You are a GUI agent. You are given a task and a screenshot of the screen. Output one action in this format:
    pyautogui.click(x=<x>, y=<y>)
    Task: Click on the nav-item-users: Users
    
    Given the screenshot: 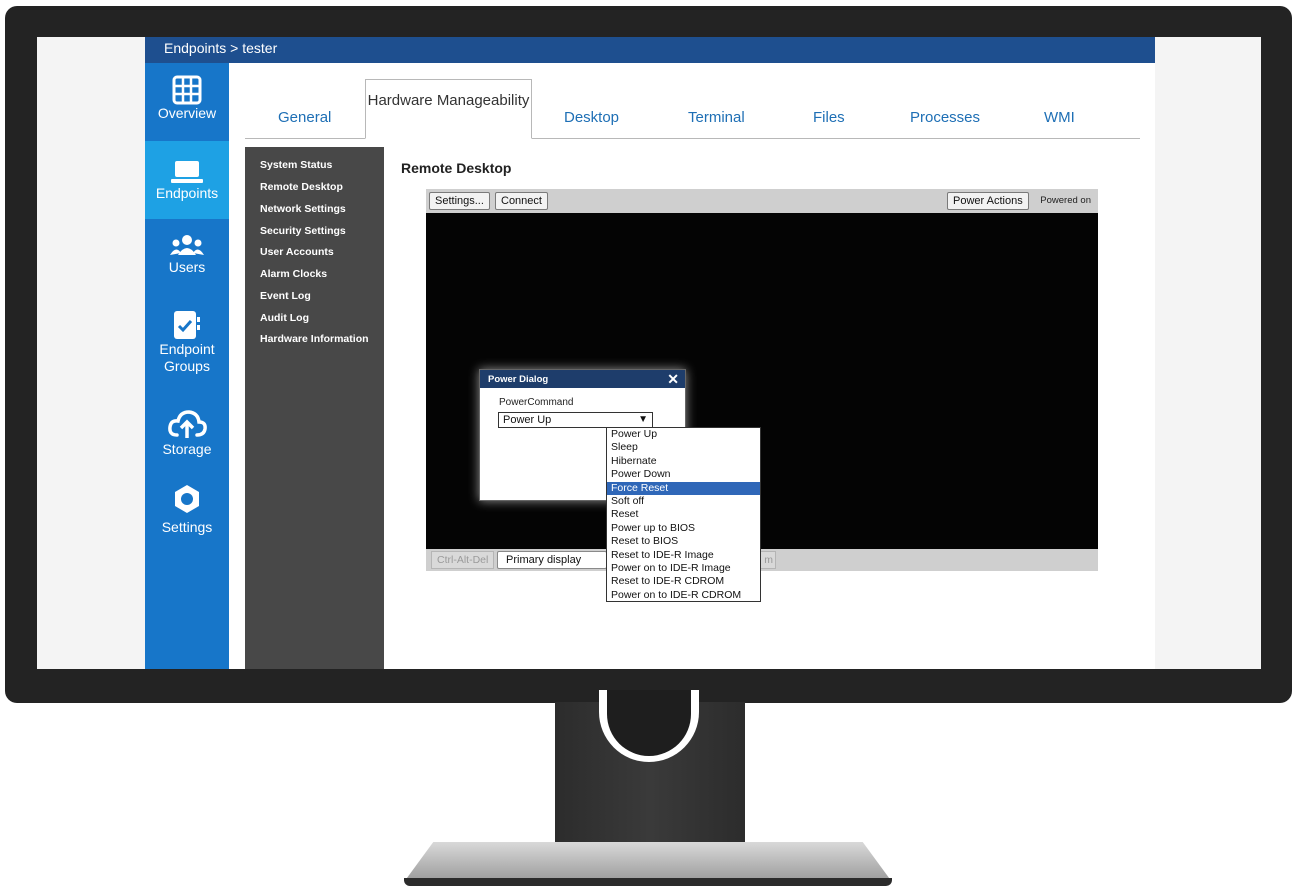 What is the action you would take?
    pyautogui.click(x=187, y=266)
    